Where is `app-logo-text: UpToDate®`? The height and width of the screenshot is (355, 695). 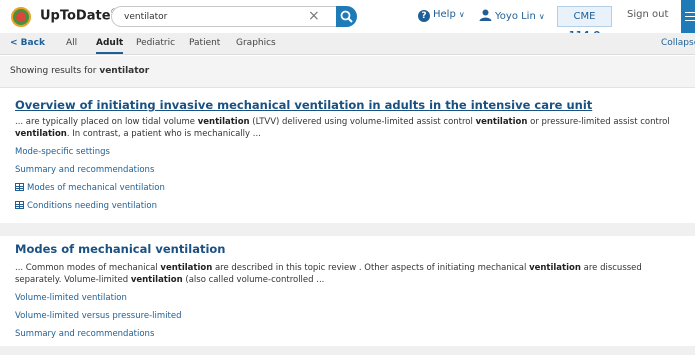
app-logo-text: UpToDate® is located at coordinates (79, 15).